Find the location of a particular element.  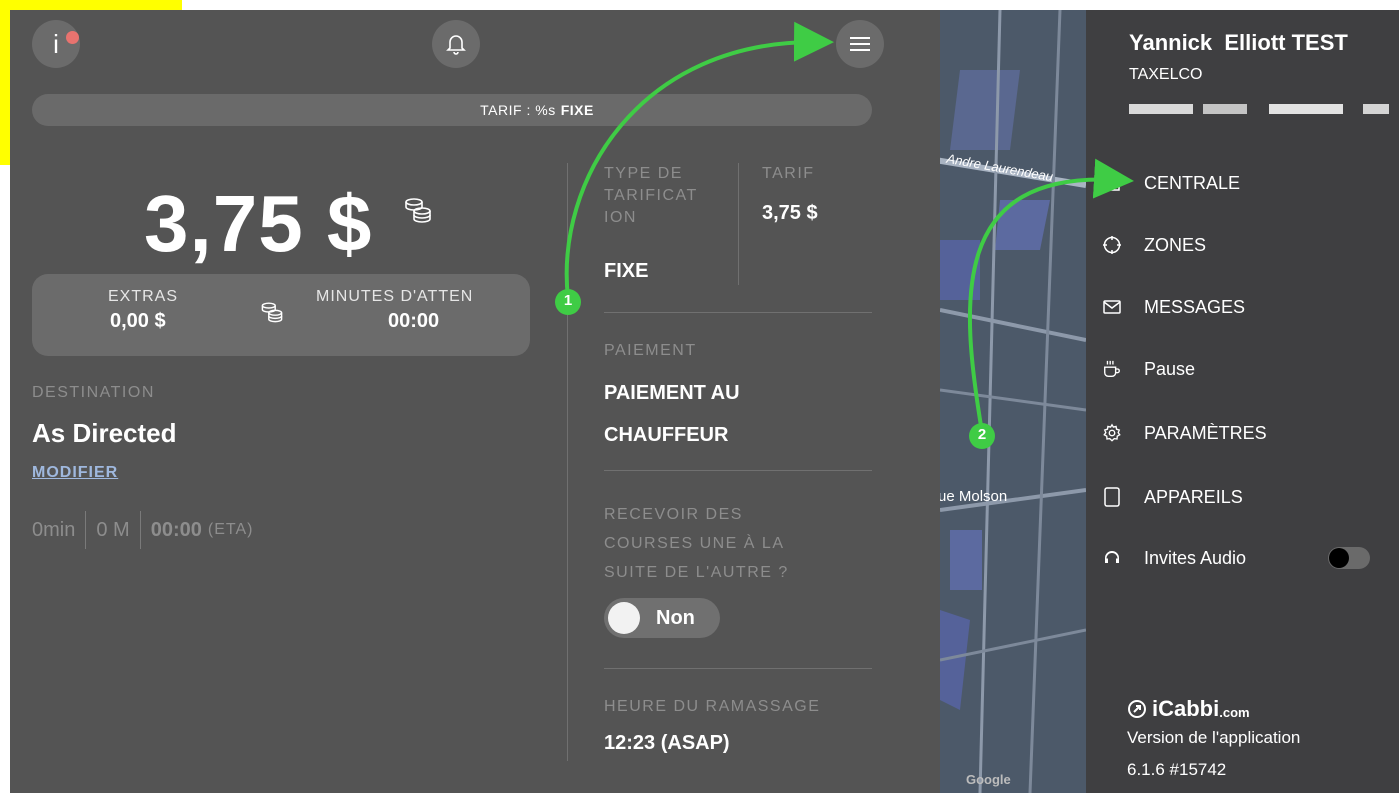

map-view: Andre Laurendeau ue Molson Google is located at coordinates (1013, 401).